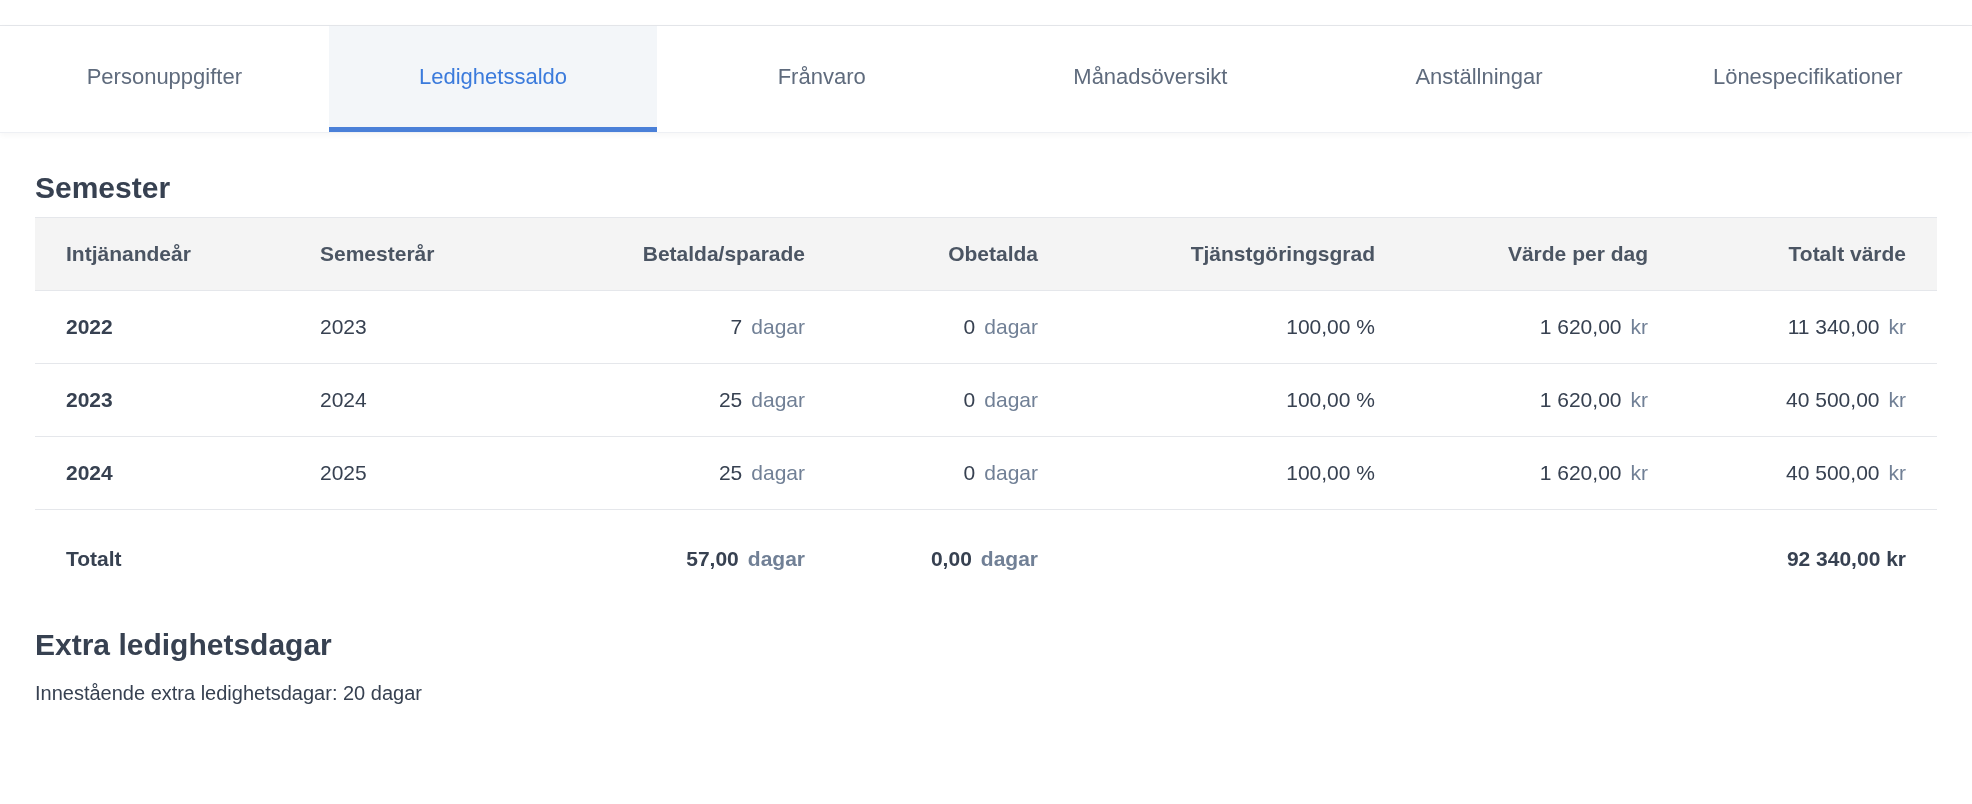 This screenshot has width=1972, height=804. What do you see at coordinates (1845, 559) in the screenshot?
I see `table-cell-text: 92 340,00 kr` at bounding box center [1845, 559].